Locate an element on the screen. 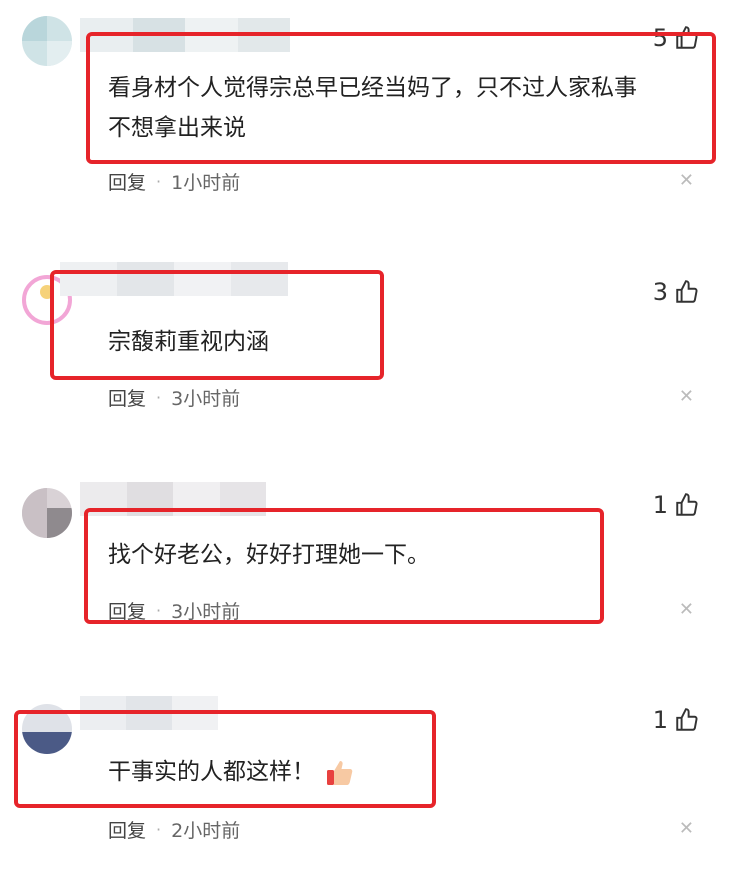 The height and width of the screenshot is (880, 746). comment-meta: 回复 · 1小时前 is located at coordinates (174, 181).